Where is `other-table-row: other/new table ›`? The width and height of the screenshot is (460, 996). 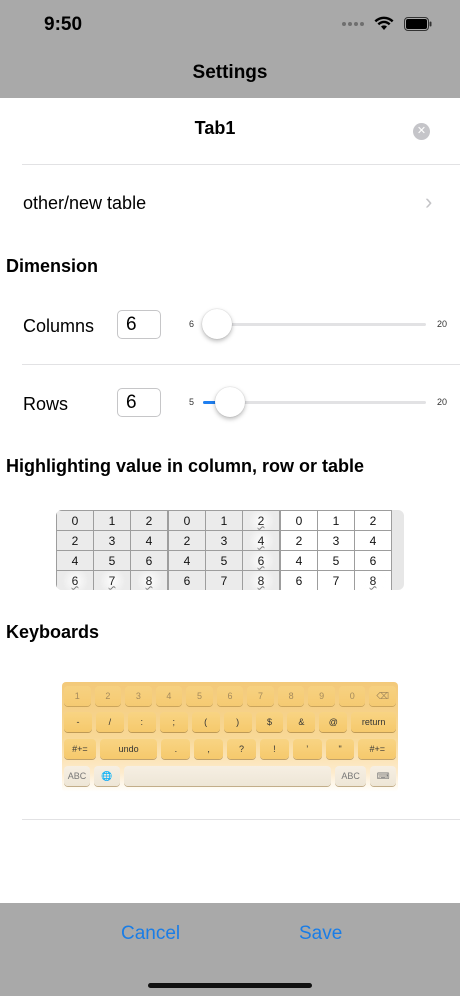
other-table-row: other/new table › is located at coordinates (230, 205).